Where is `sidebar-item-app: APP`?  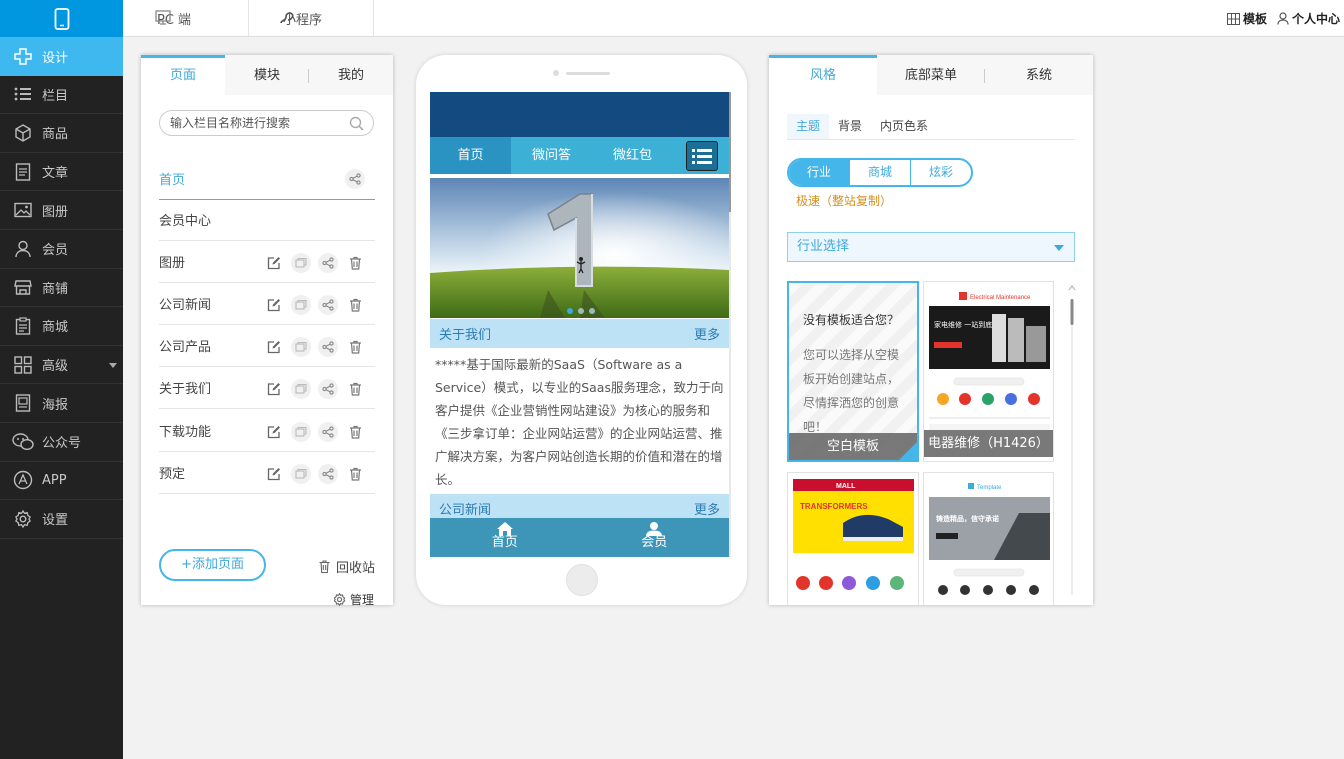 sidebar-item-app: APP is located at coordinates (61, 481).